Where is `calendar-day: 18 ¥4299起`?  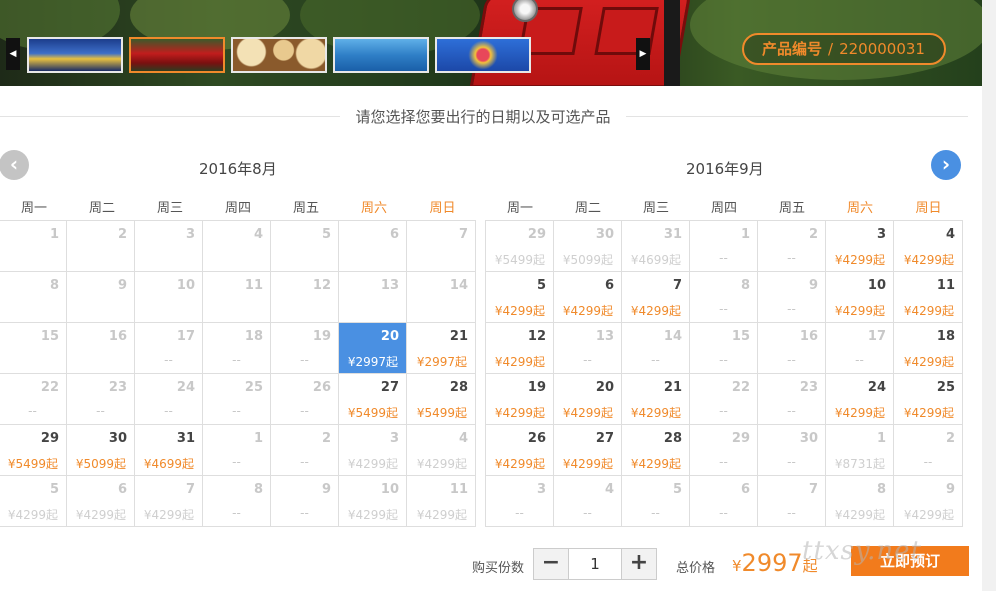 calendar-day: 18 ¥4299起 is located at coordinates (928, 348).